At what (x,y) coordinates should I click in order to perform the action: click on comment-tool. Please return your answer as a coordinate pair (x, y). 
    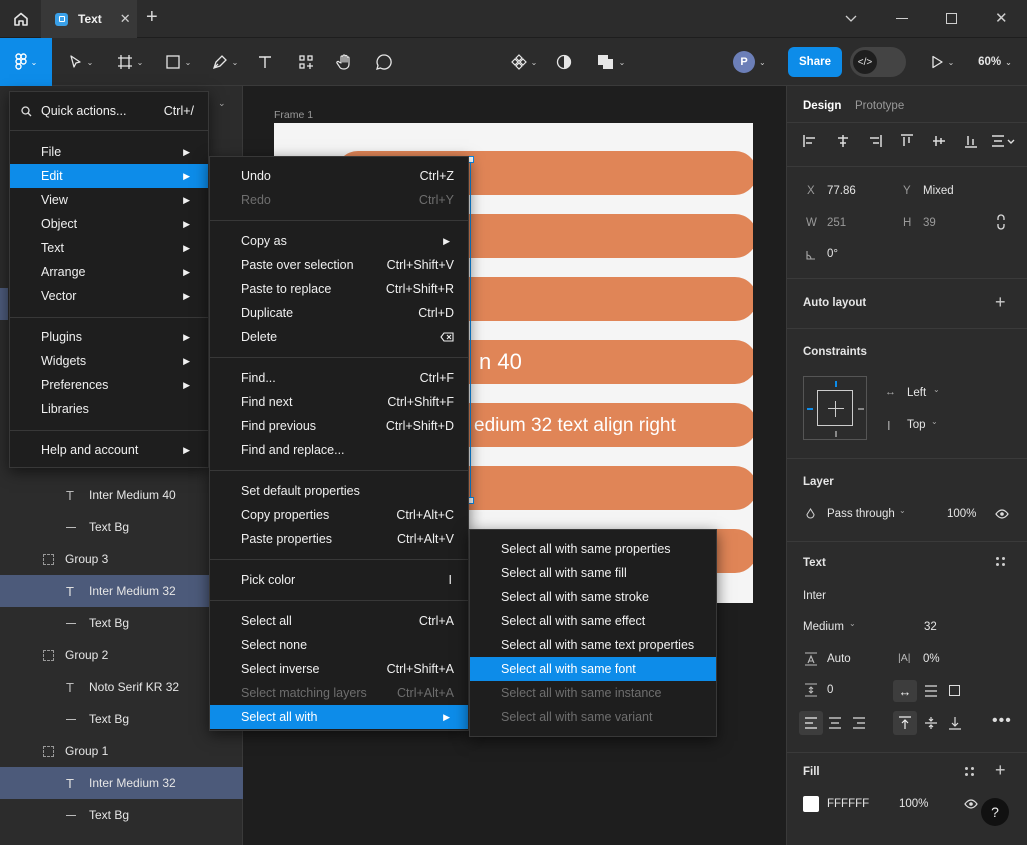
    Looking at the image, I should click on (384, 62).